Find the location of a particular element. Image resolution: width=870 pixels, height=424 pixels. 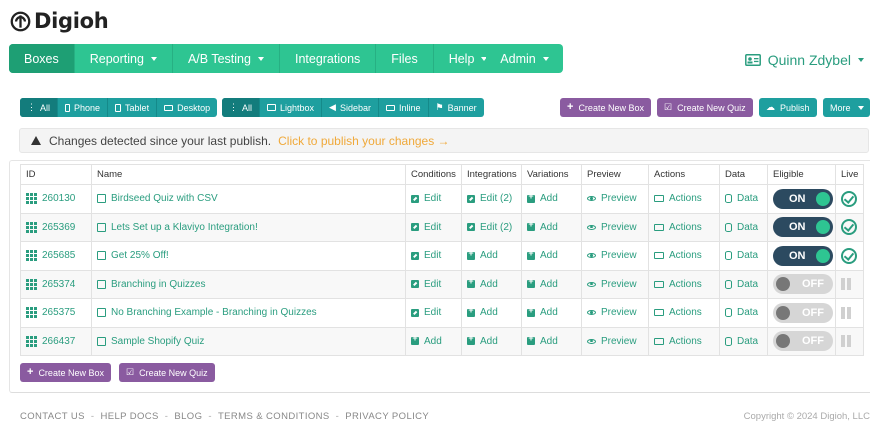

footer-help-docs: HELP DOCS is located at coordinates (129, 416).